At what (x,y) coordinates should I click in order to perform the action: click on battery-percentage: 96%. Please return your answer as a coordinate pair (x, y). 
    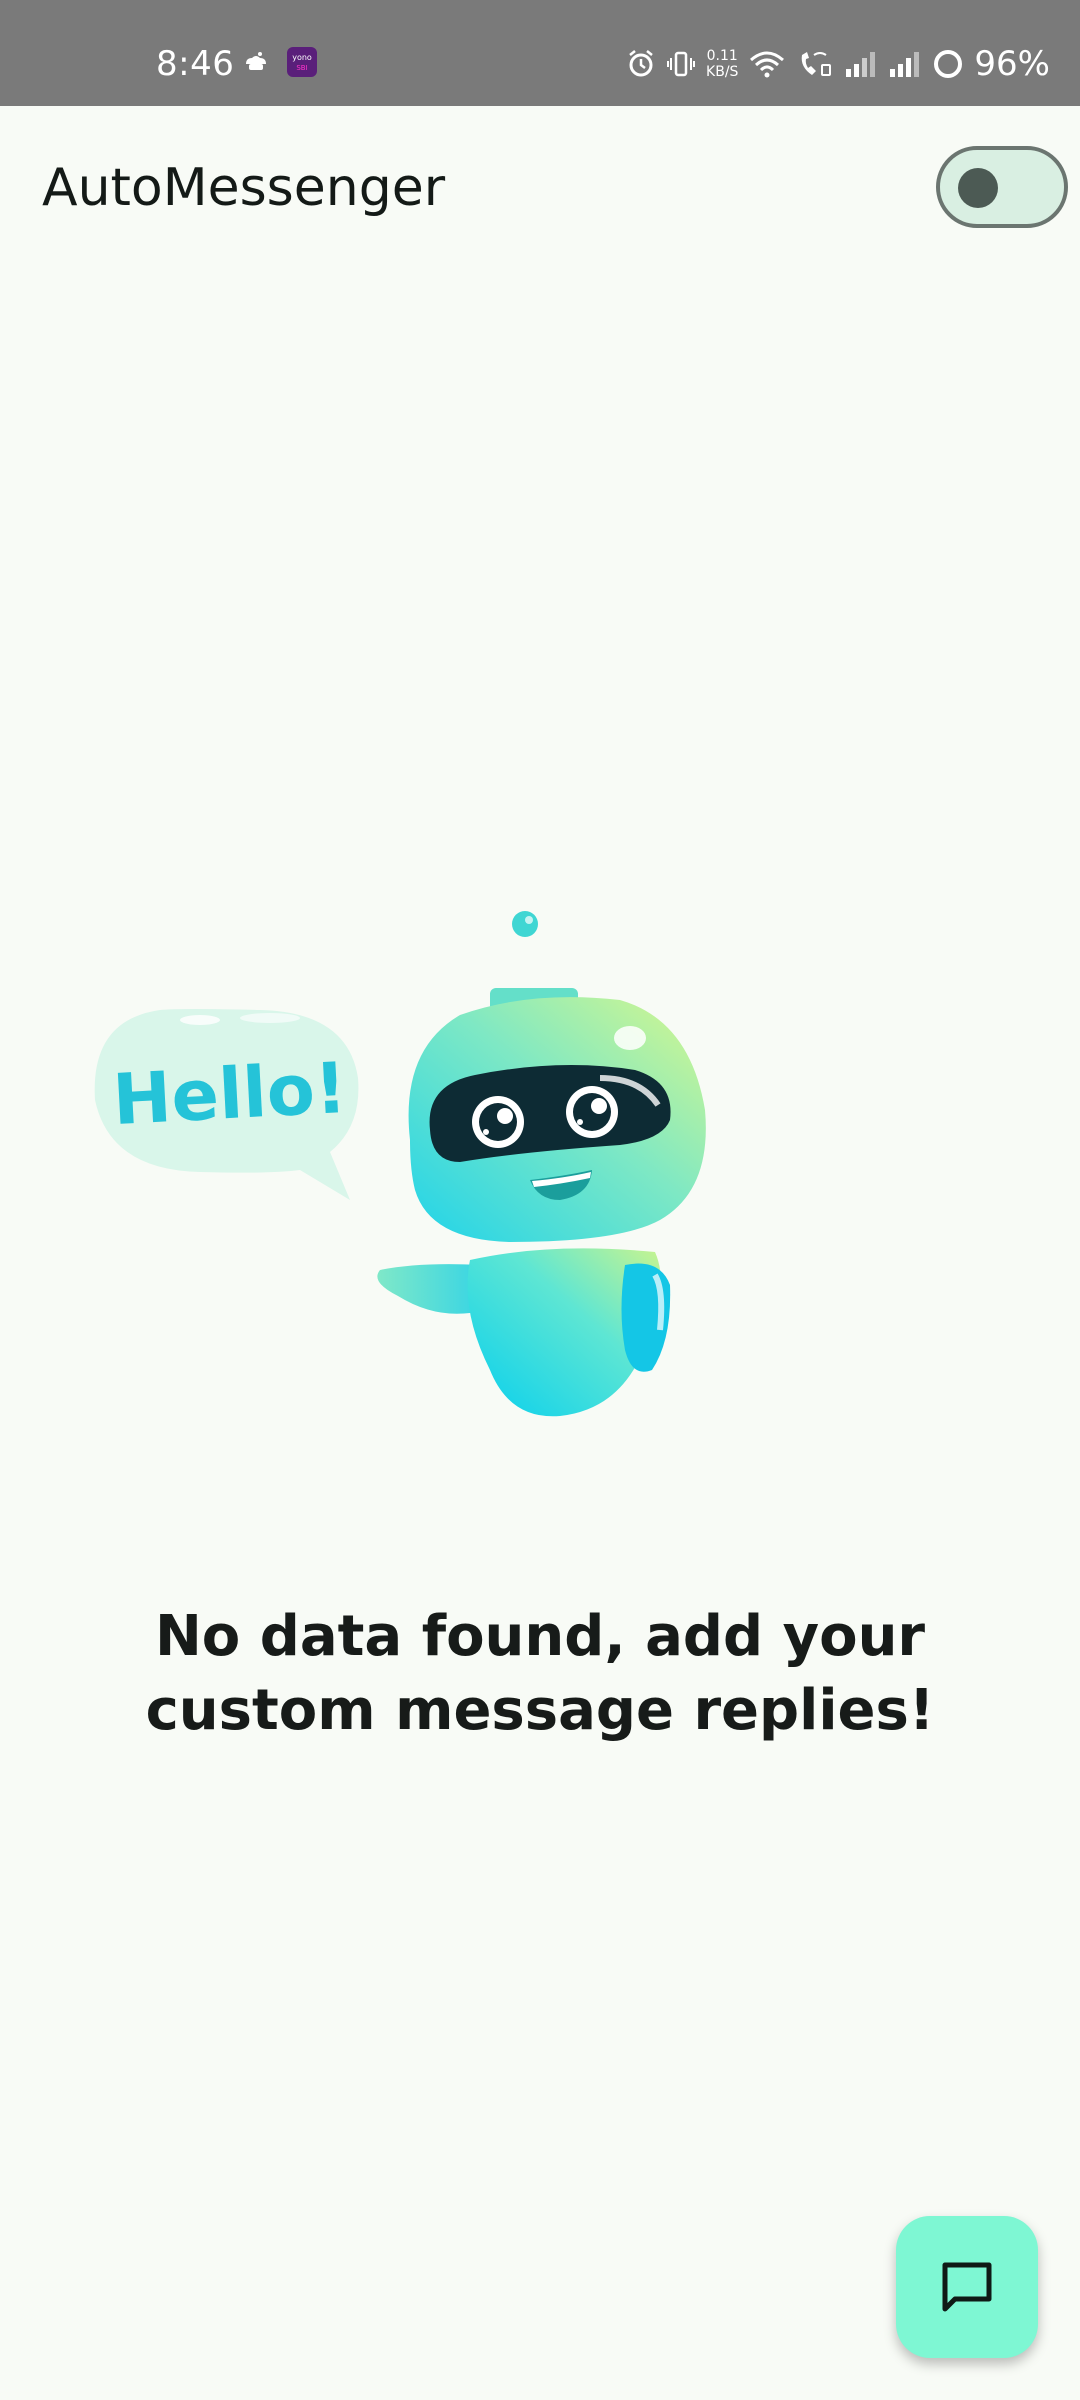
    Looking at the image, I should click on (1012, 64).